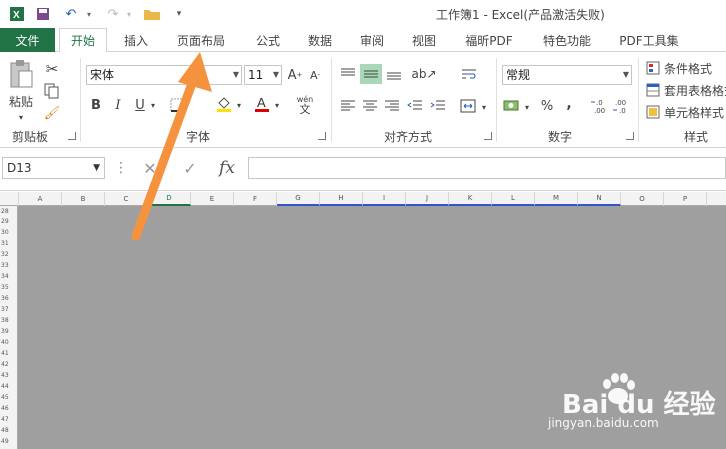  Describe the element at coordinates (8, 233) in the screenshot. I see `row-header: 30` at that location.